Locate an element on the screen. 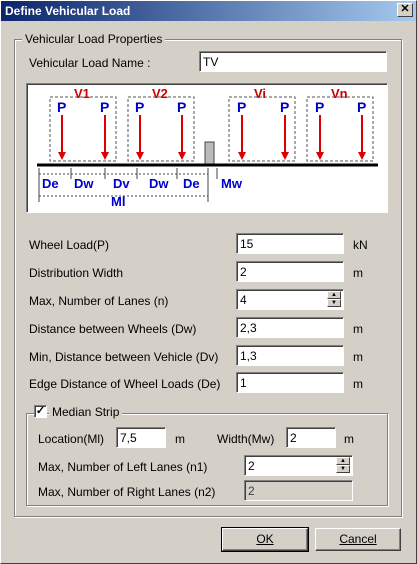 Image resolution: width=417 pixels, height=564 pixels. window-title: Define Vehicular Load is located at coordinates (68, 11).